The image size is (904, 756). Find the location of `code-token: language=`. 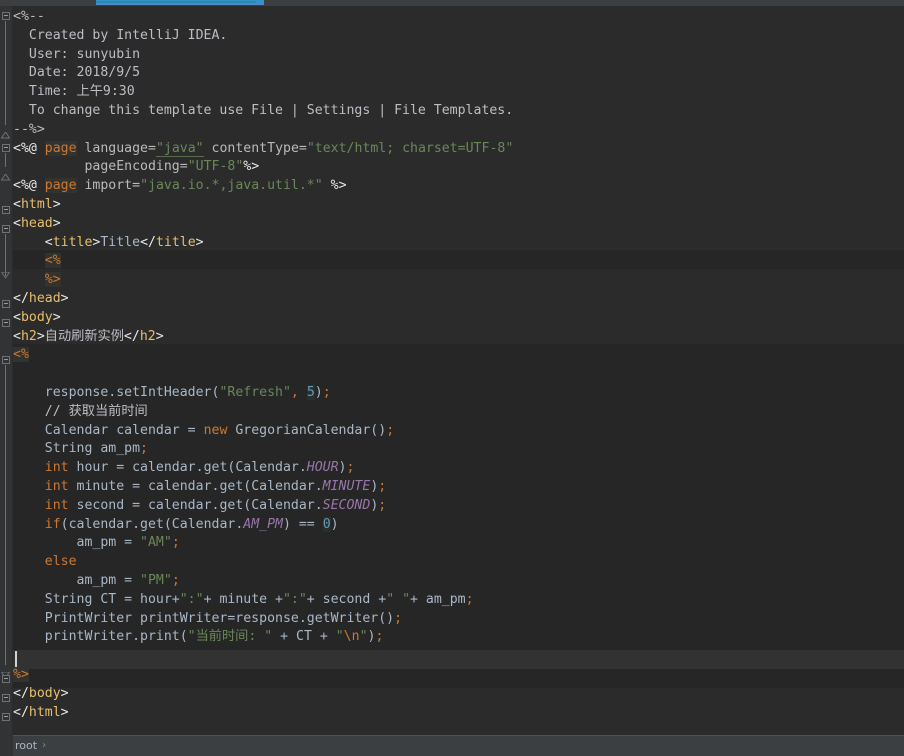

code-token: language= is located at coordinates (120, 148).